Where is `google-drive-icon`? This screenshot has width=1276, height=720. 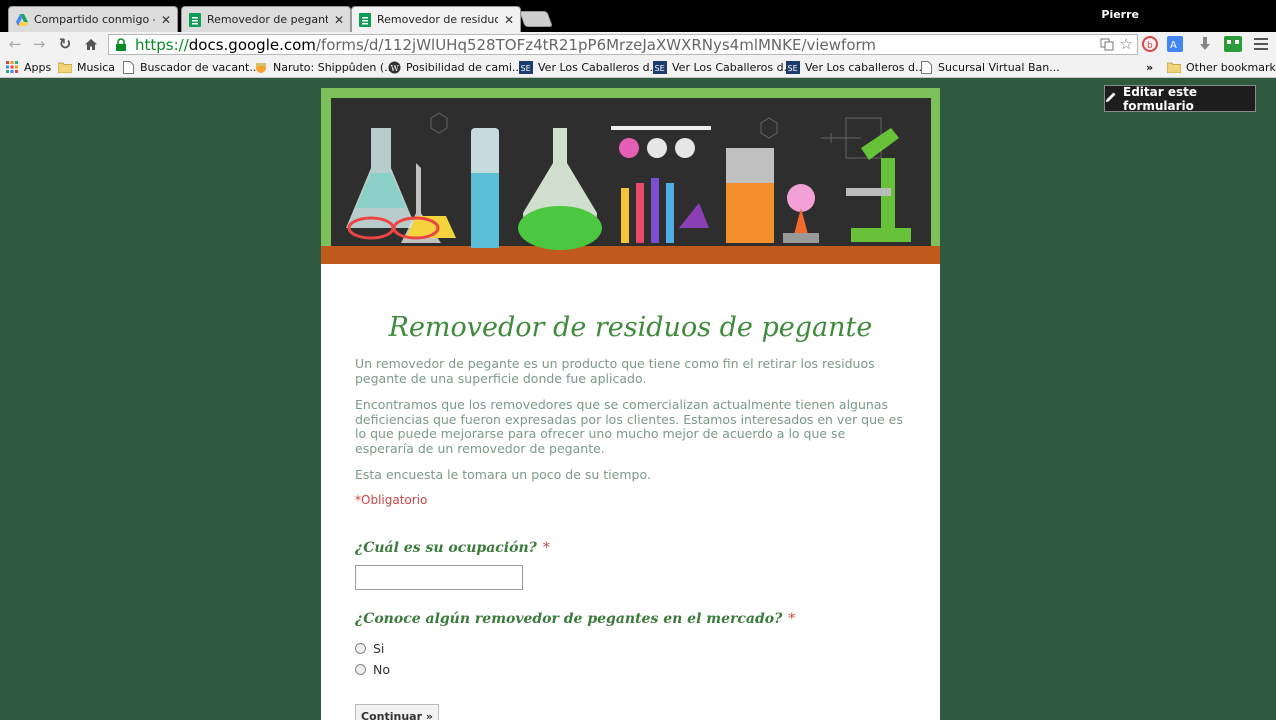
google-drive-icon is located at coordinates (22, 20).